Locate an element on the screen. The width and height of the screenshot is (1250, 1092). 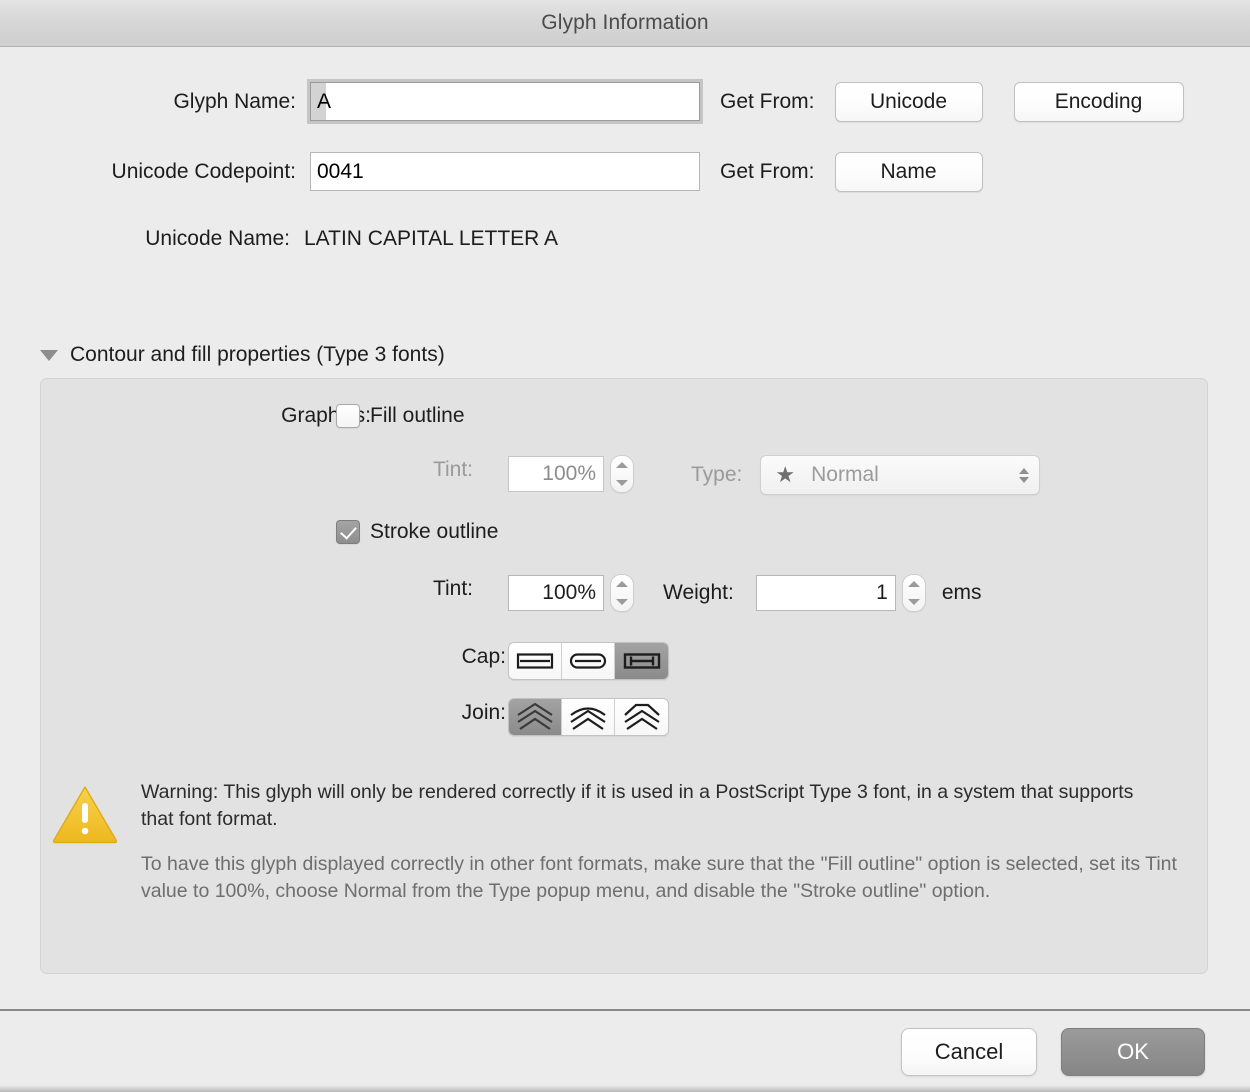
fill-outline-checkbox is located at coordinates (348, 416).